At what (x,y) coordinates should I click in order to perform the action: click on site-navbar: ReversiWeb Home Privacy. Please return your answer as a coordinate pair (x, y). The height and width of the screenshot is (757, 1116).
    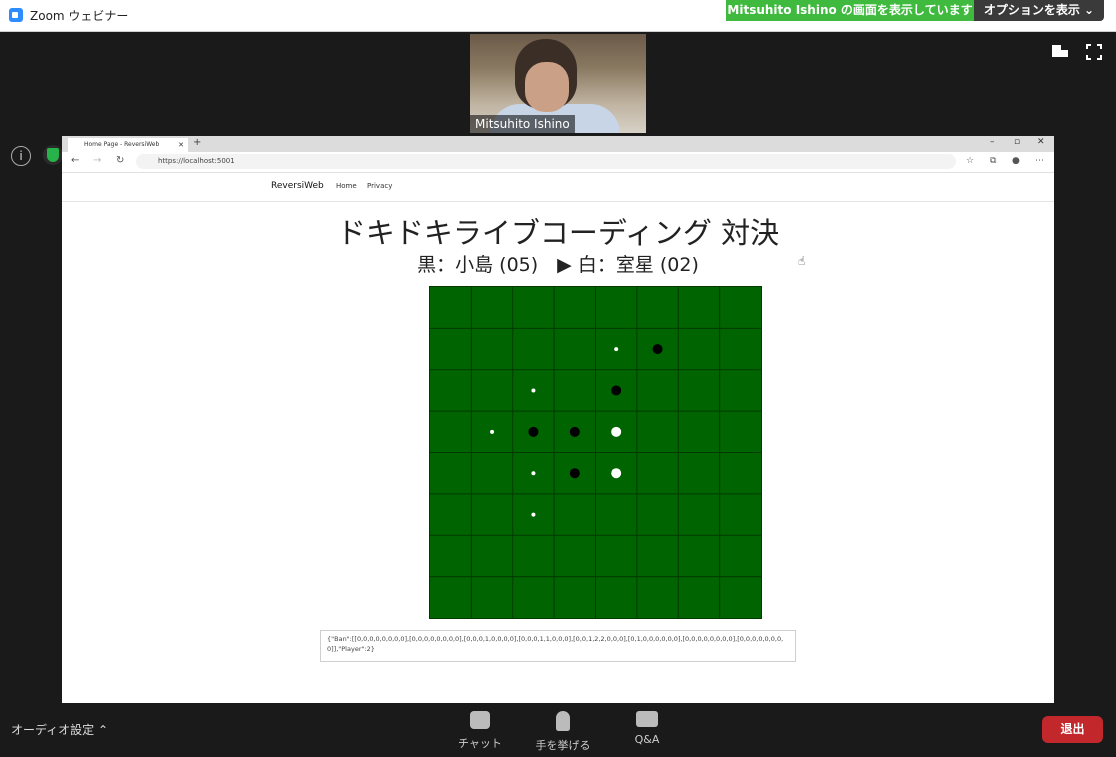
    Looking at the image, I should click on (558, 187).